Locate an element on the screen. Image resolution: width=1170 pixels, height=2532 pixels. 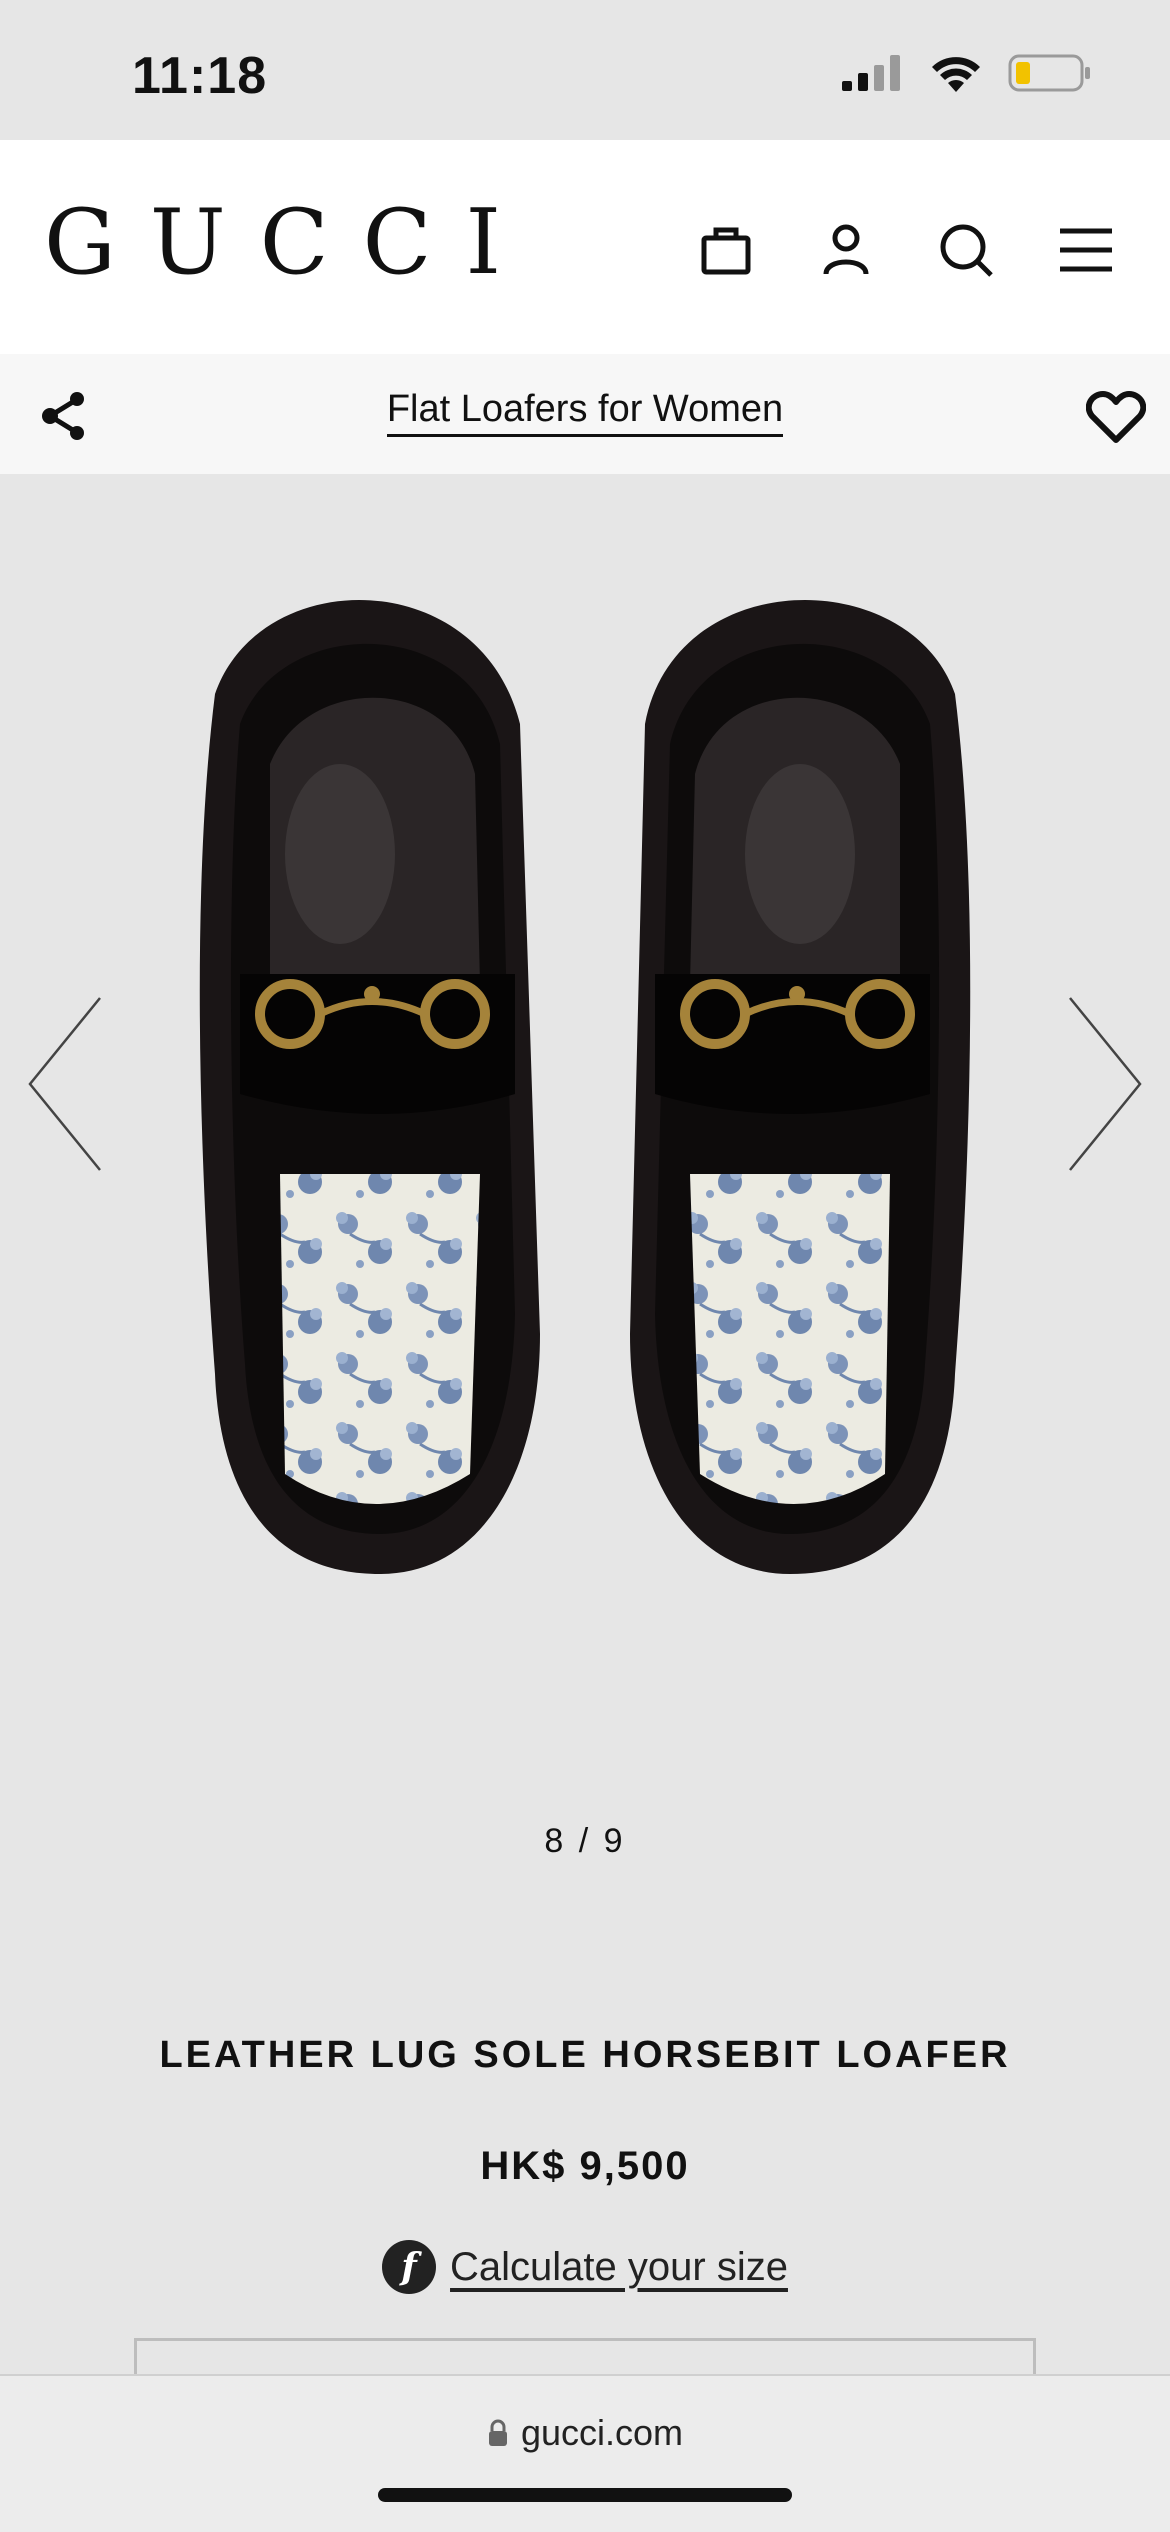
user-icon is located at coordinates (846, 250).